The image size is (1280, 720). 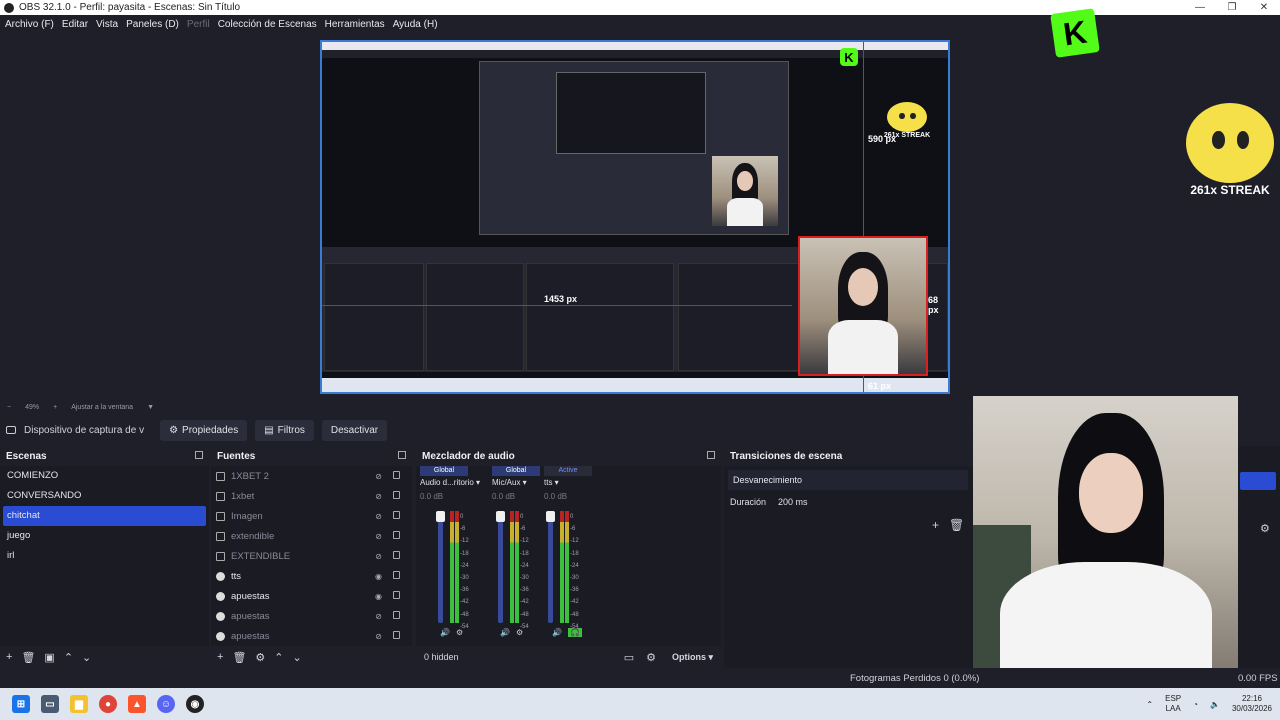 What do you see at coordinates (195, 704) in the screenshot?
I see `obs-taskbar-icon: ◉` at bounding box center [195, 704].